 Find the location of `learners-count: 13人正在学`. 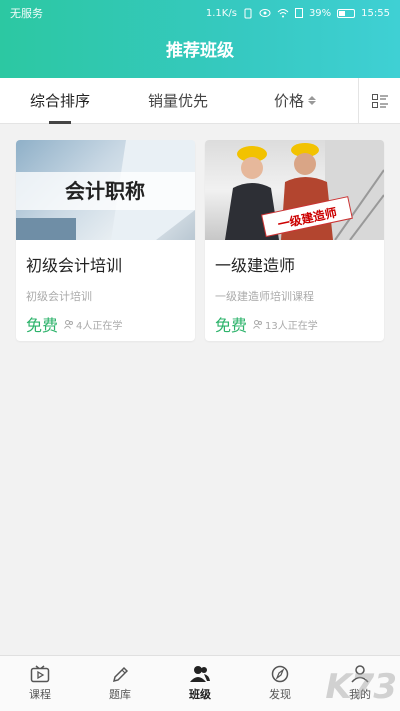

learners-count: 13人正在学 is located at coordinates (285, 324).